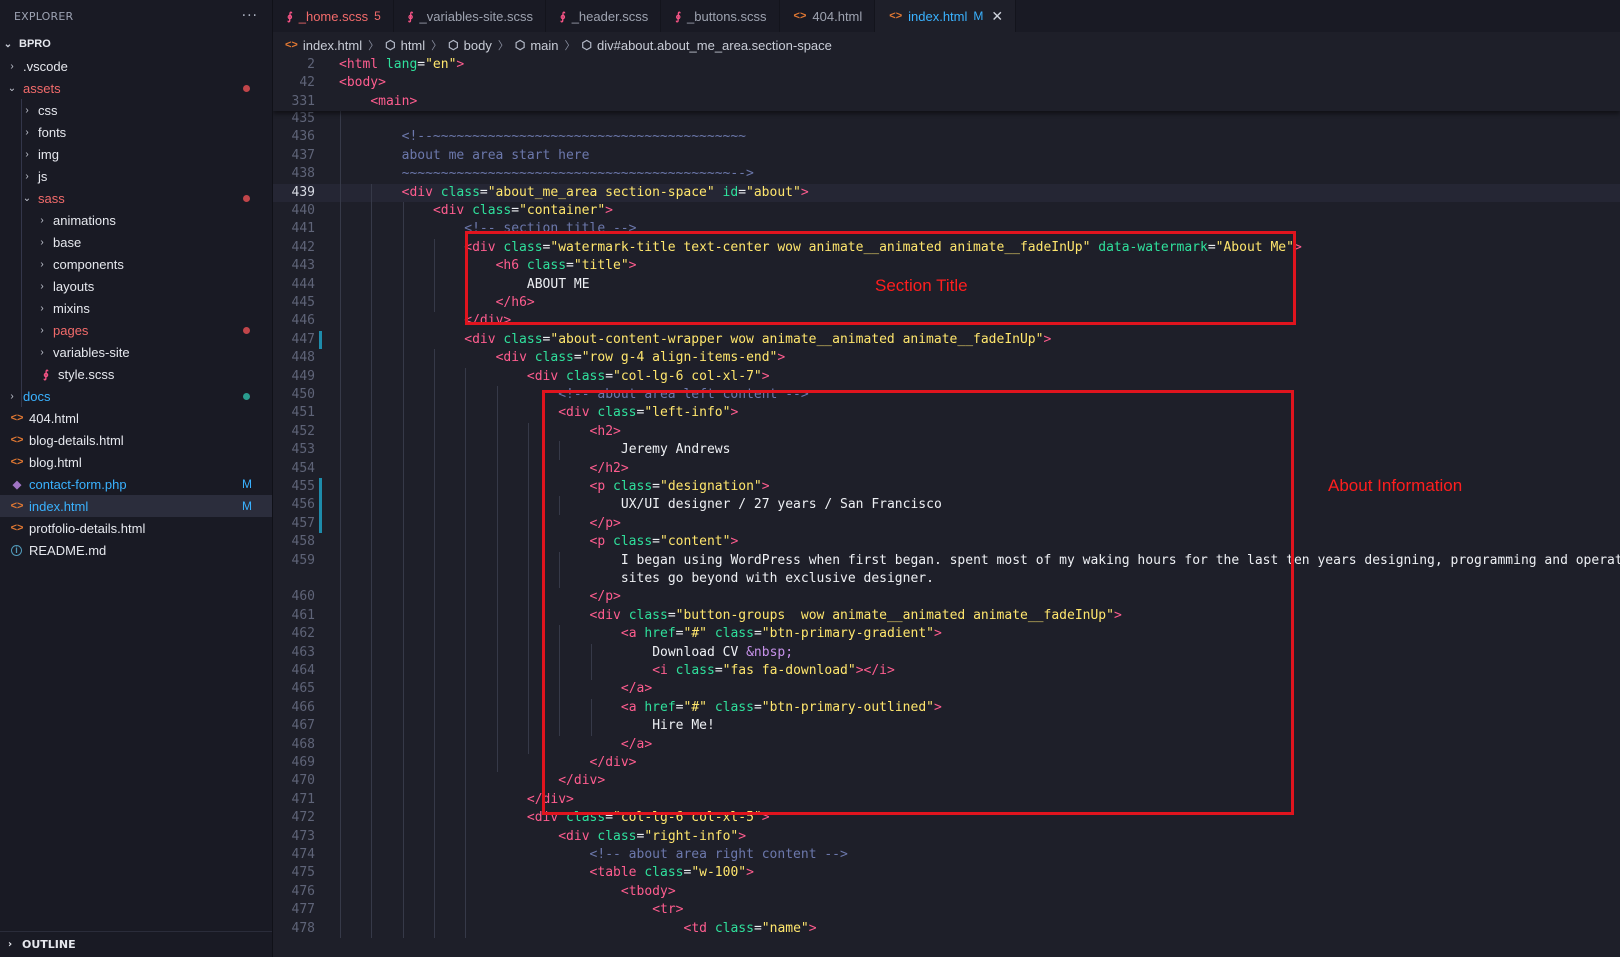  What do you see at coordinates (136, 330) in the screenshot?
I see `tree-item: › pages` at bounding box center [136, 330].